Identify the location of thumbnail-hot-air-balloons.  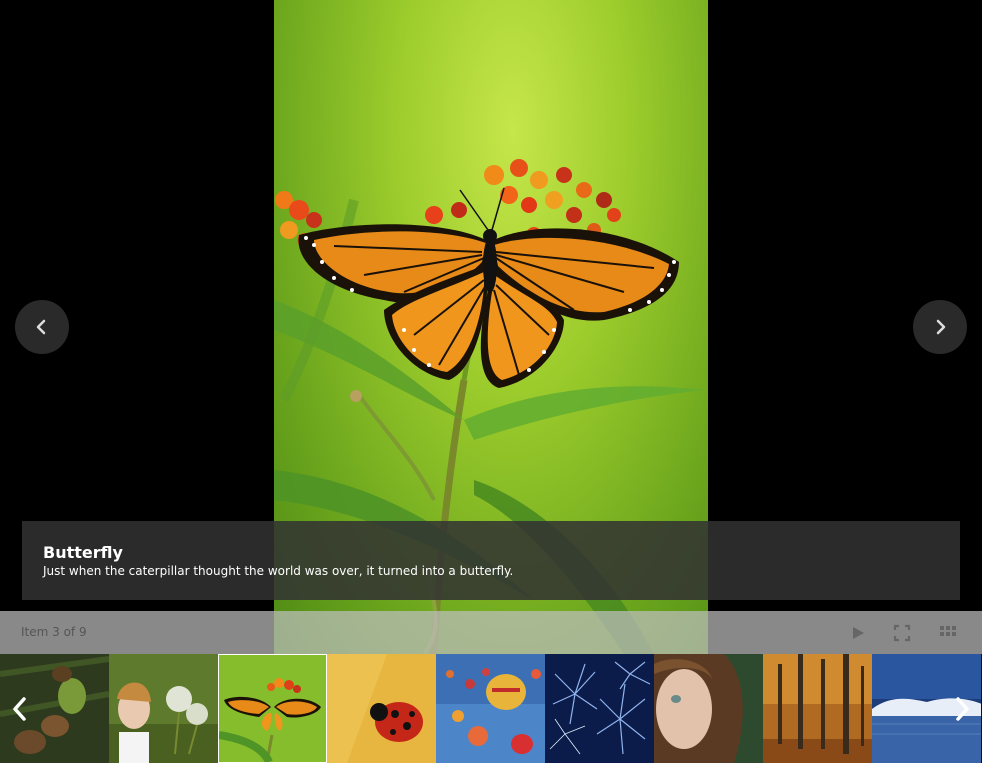
(490, 708).